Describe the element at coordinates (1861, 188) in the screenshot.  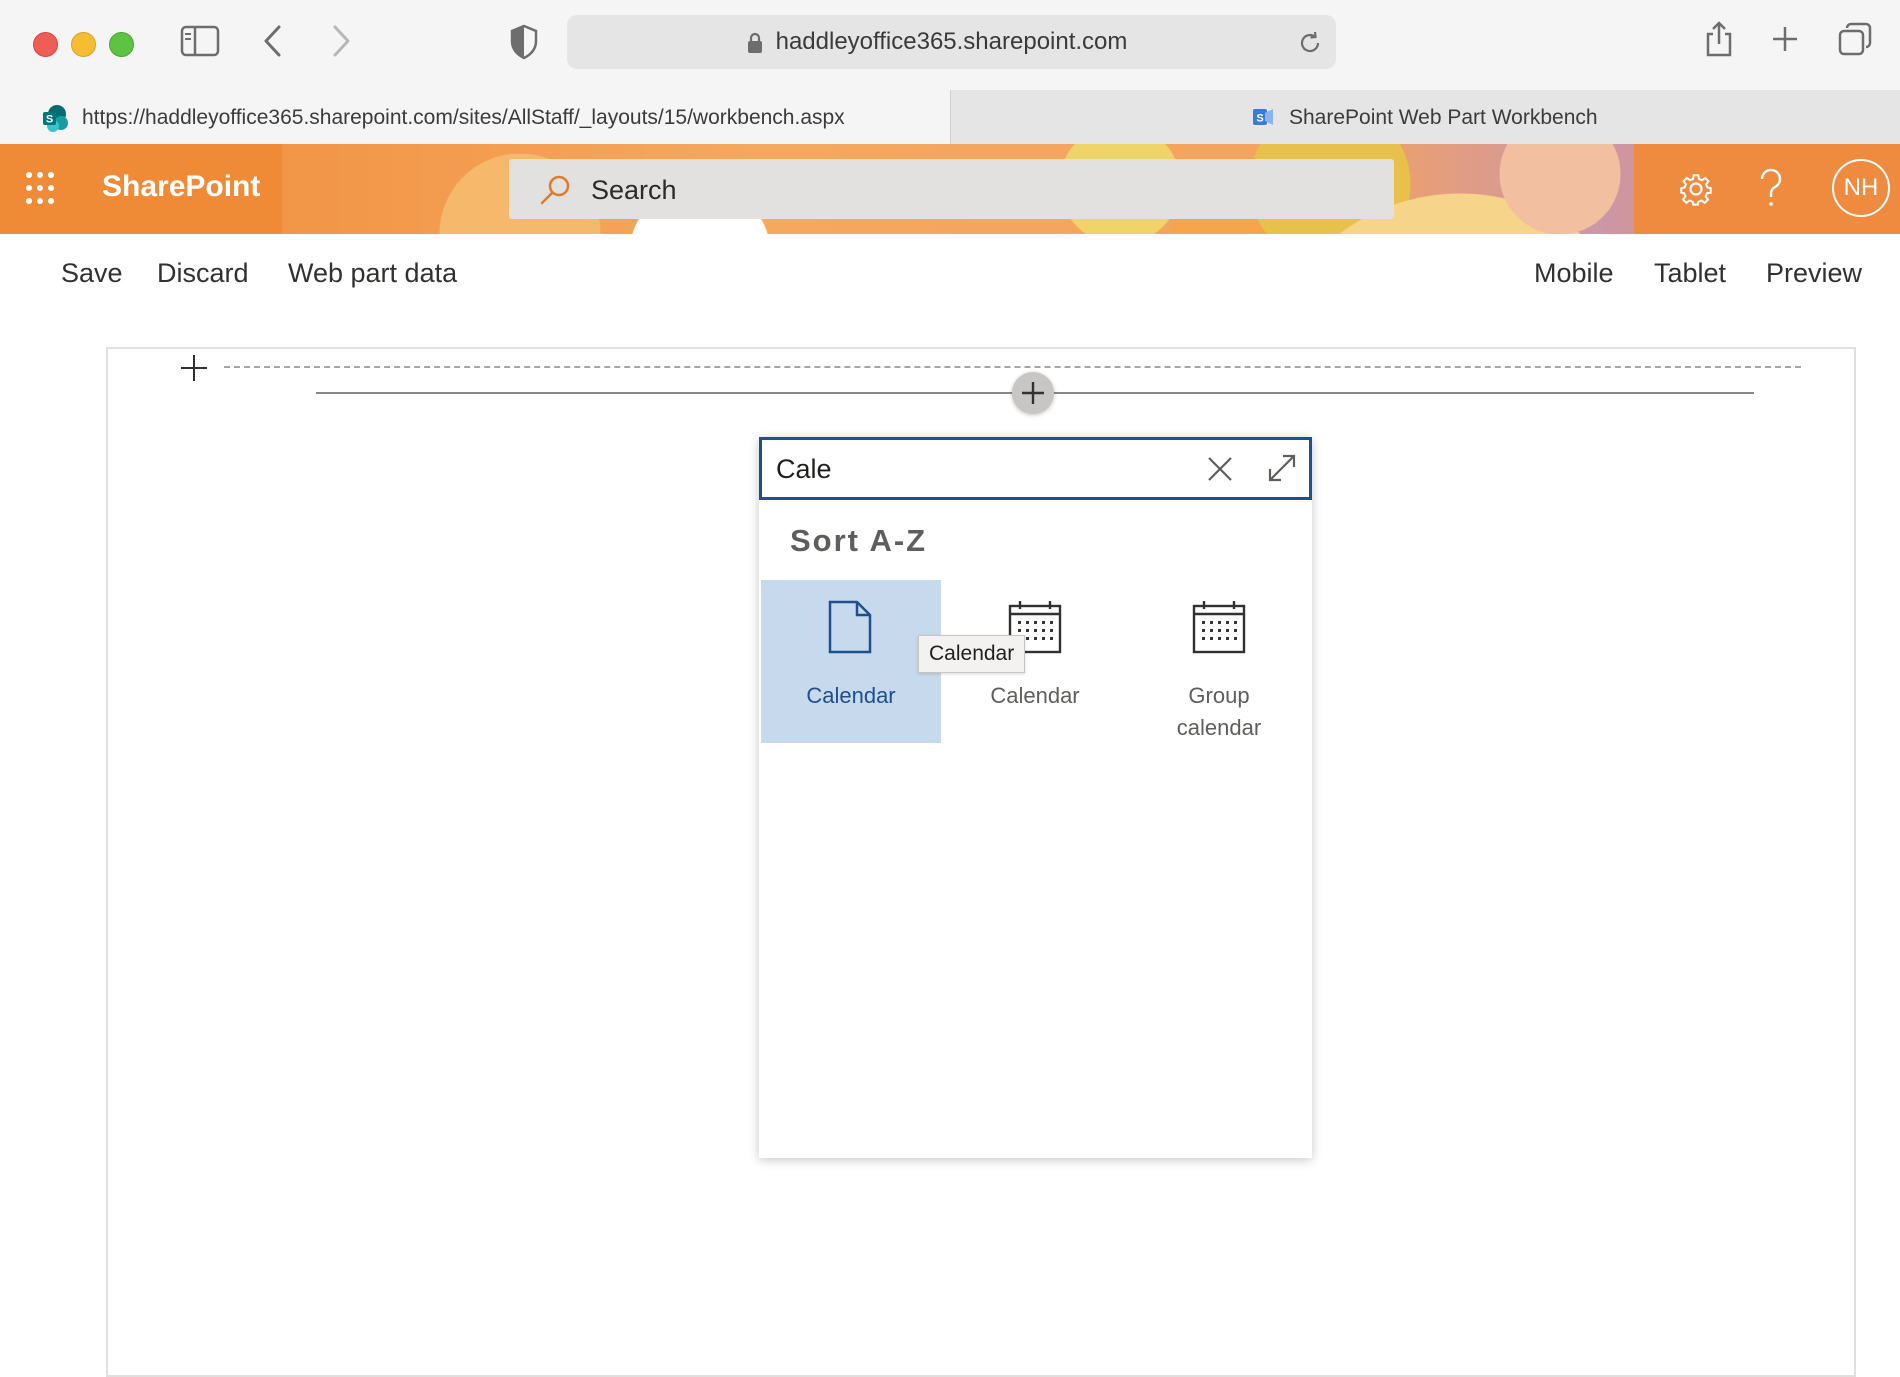
I see `user-avatar: NH` at that location.